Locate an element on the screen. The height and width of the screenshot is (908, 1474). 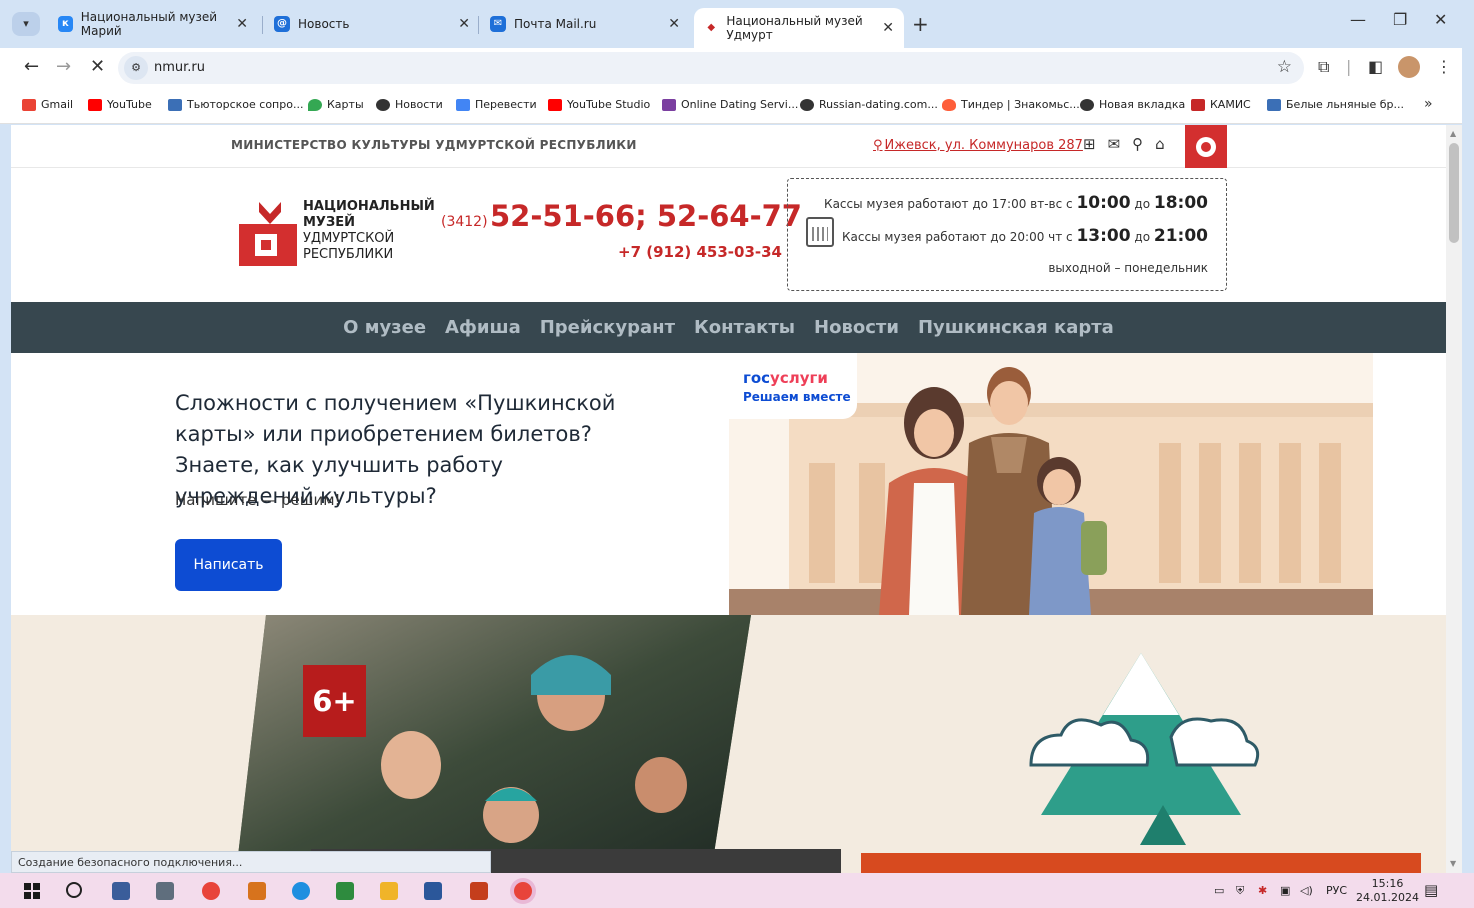
address-bar: ⚙ nmur.ru ☆ is located at coordinates (711, 68).